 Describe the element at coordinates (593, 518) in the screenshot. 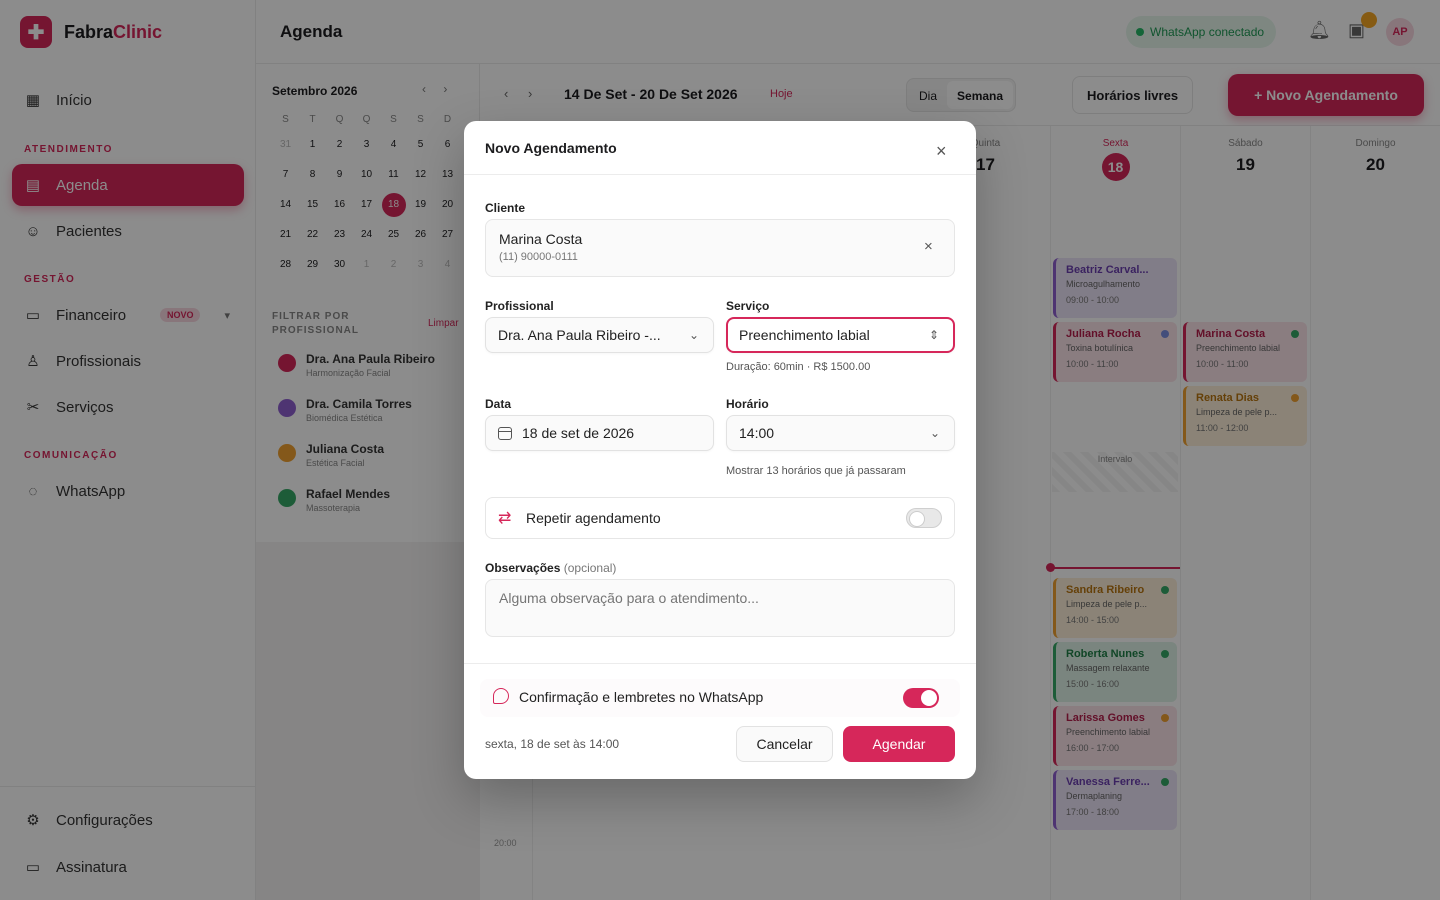

I see `repeat-label: Repetir agendamento` at that location.